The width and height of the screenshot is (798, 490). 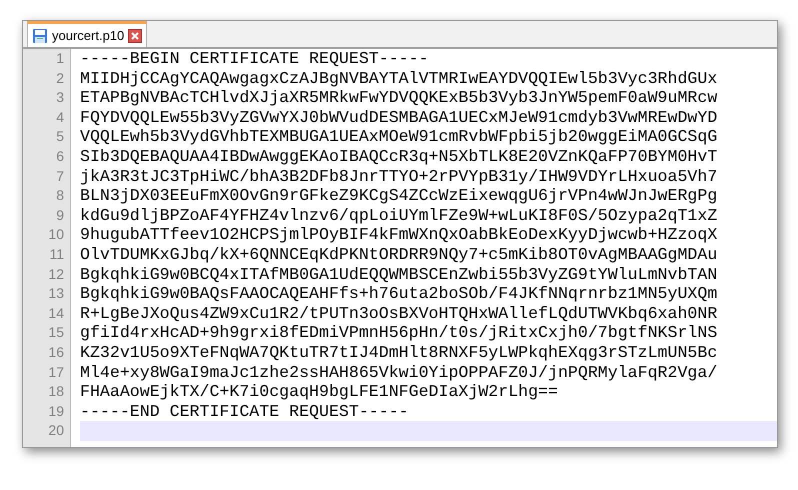 What do you see at coordinates (60, 78) in the screenshot?
I see `line-number: 2` at bounding box center [60, 78].